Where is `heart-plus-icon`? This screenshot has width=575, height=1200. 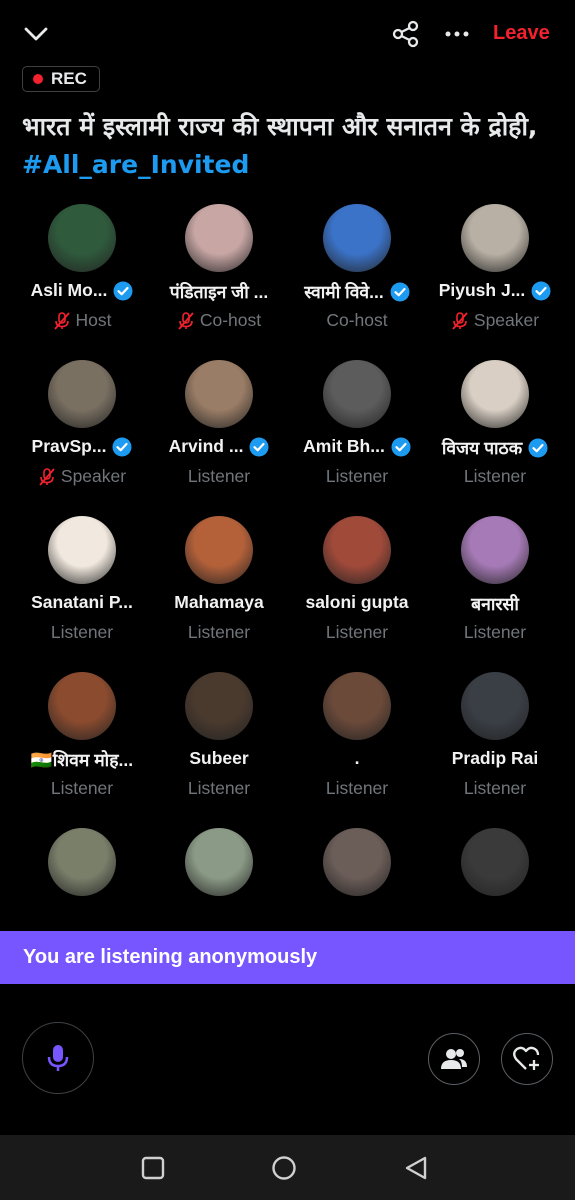
heart-plus-icon is located at coordinates (526, 1058).